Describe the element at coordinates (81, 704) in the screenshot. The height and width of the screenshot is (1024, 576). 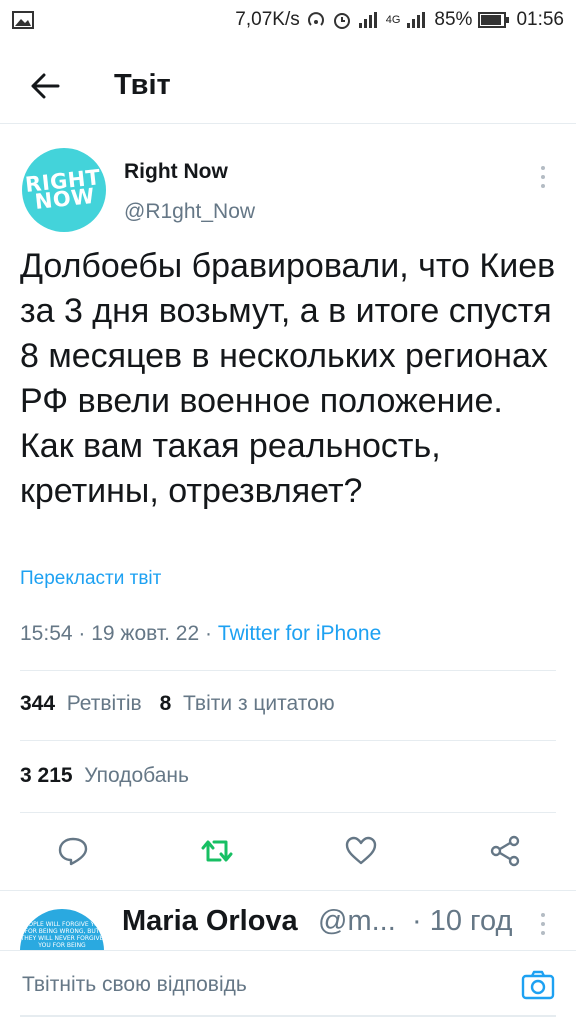
I see `retweets-stat: 344 Ретвітів` at that location.